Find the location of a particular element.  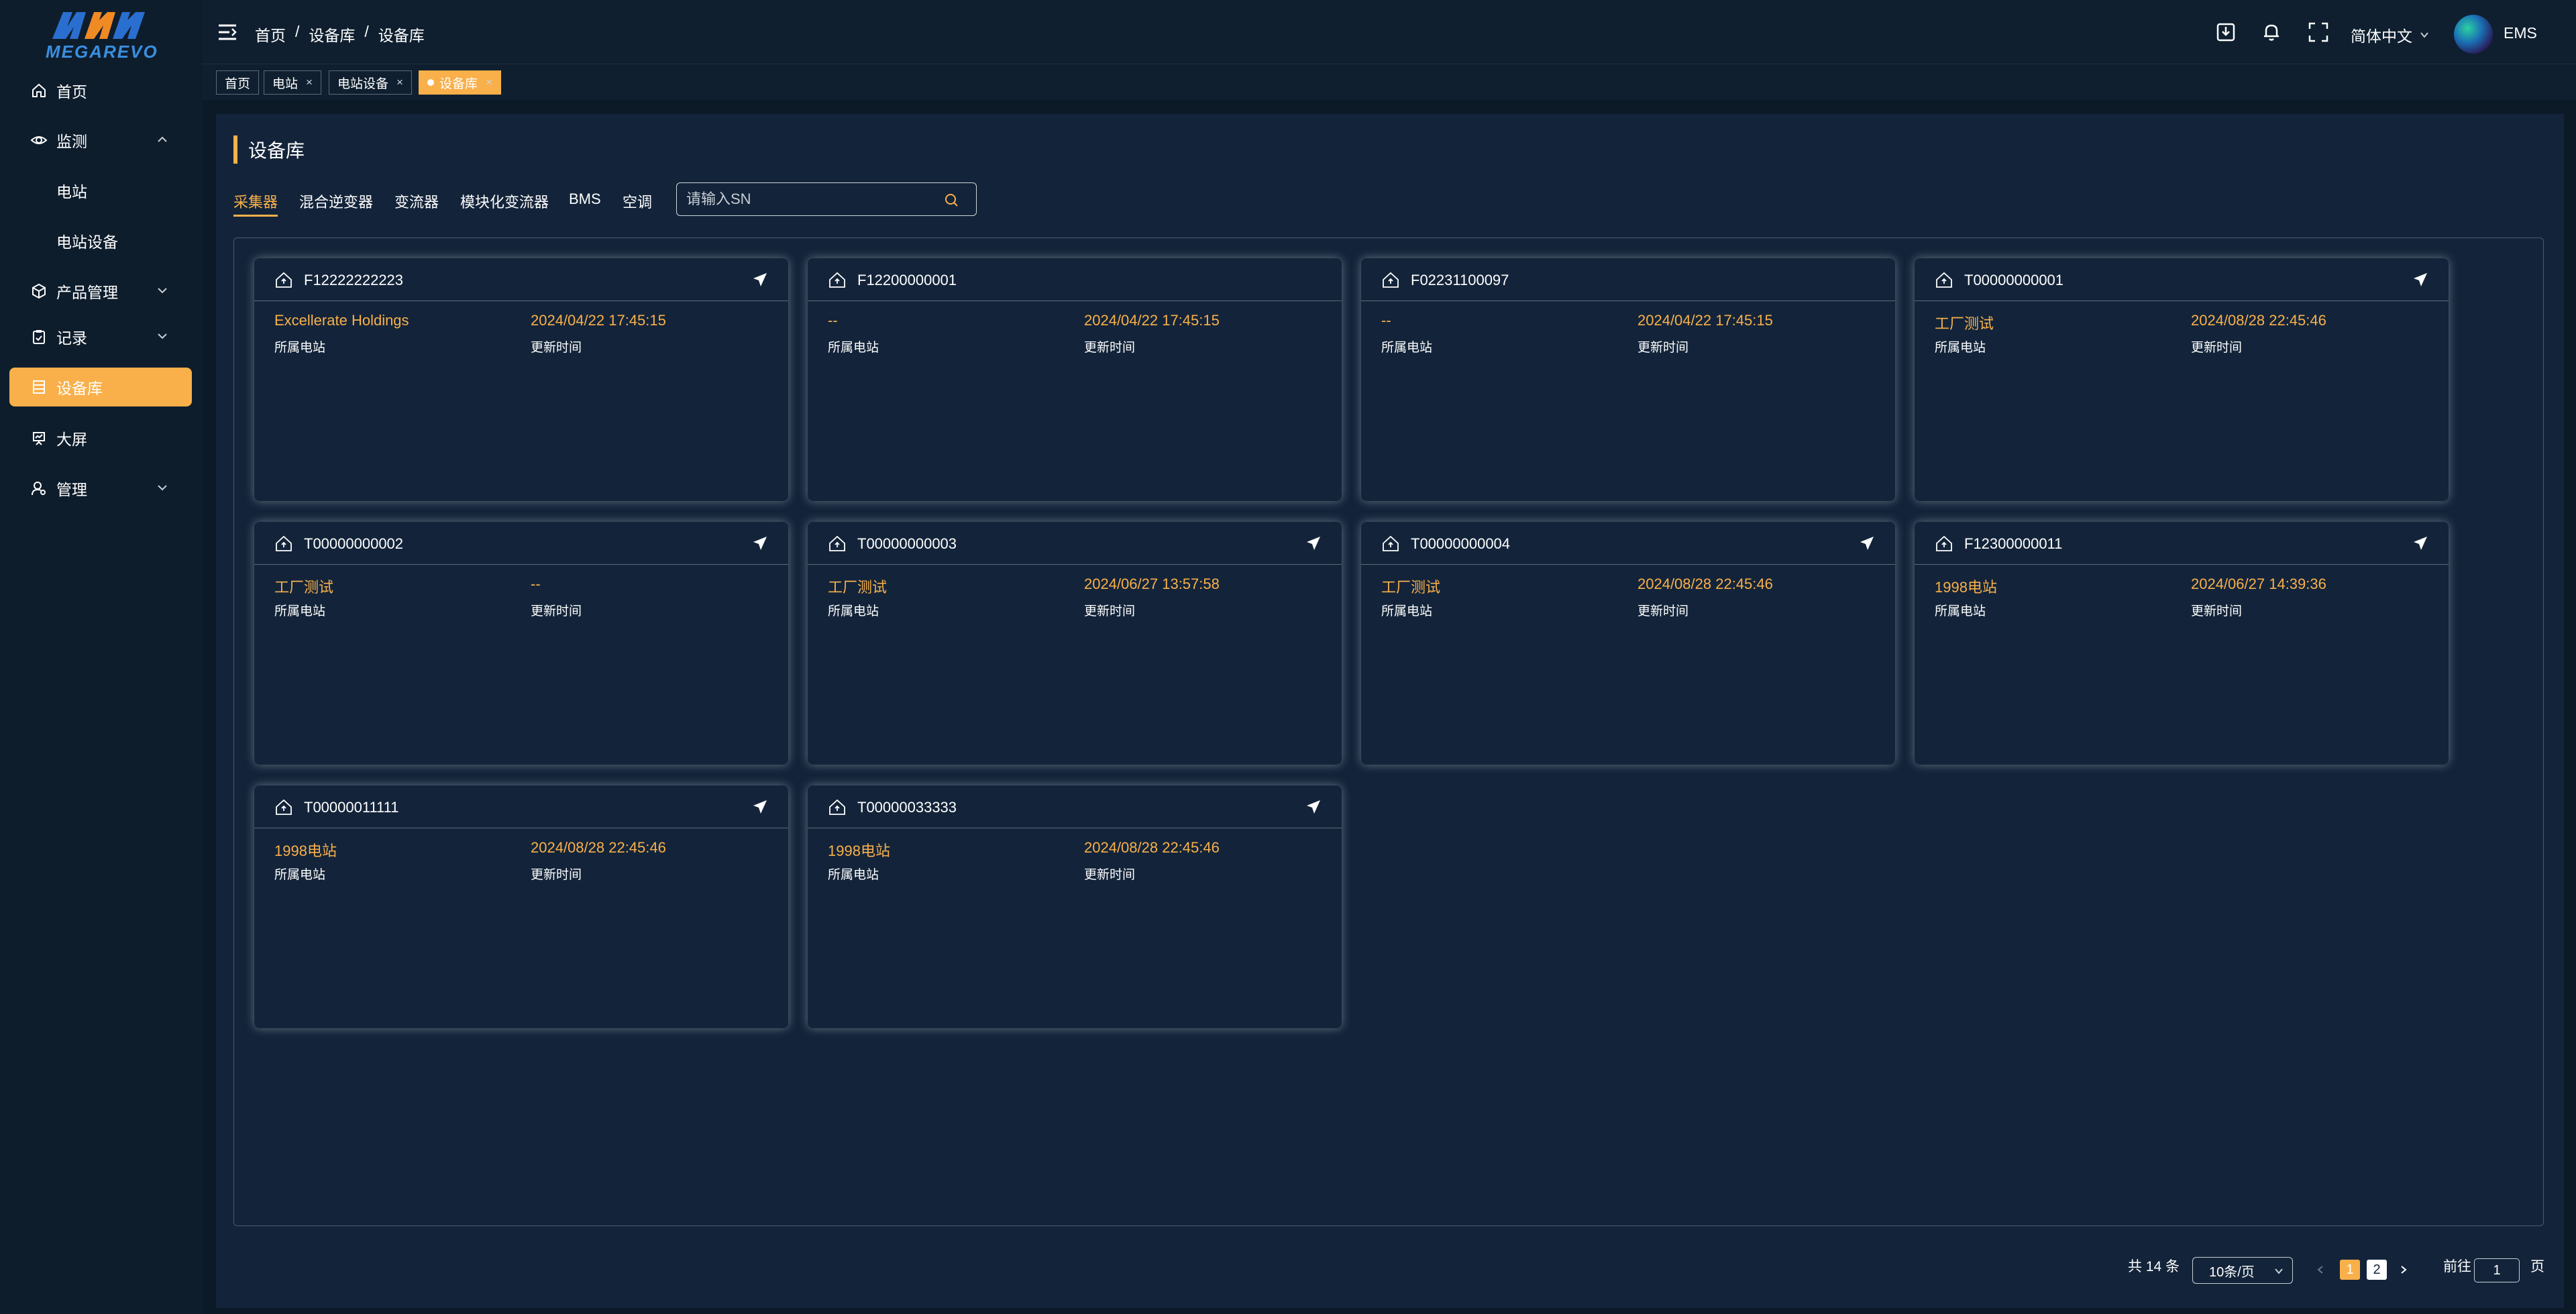

type-tab-bms: BMS is located at coordinates (585, 199).